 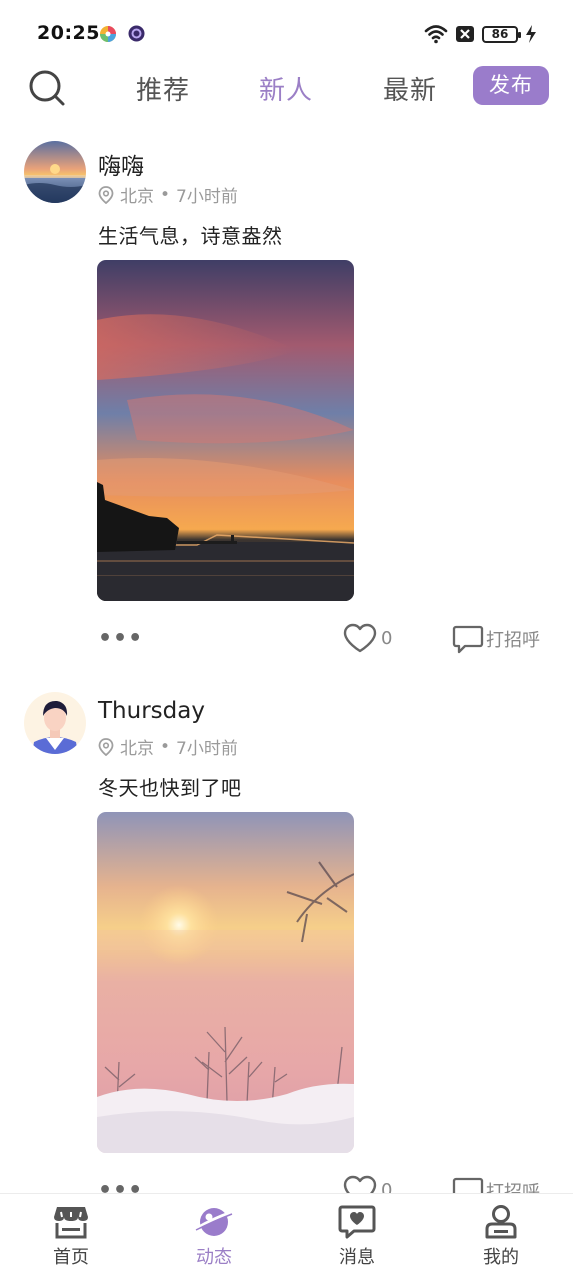 I want to click on user-icon, so click(x=501, y=1222).